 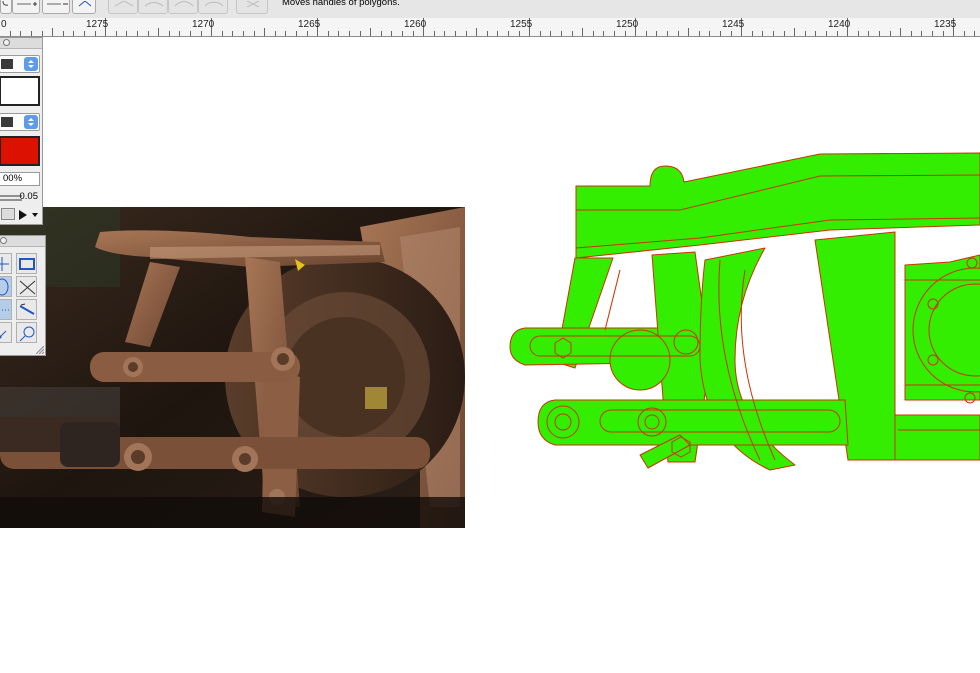 I want to click on traced-hub, so click(x=640, y=360).